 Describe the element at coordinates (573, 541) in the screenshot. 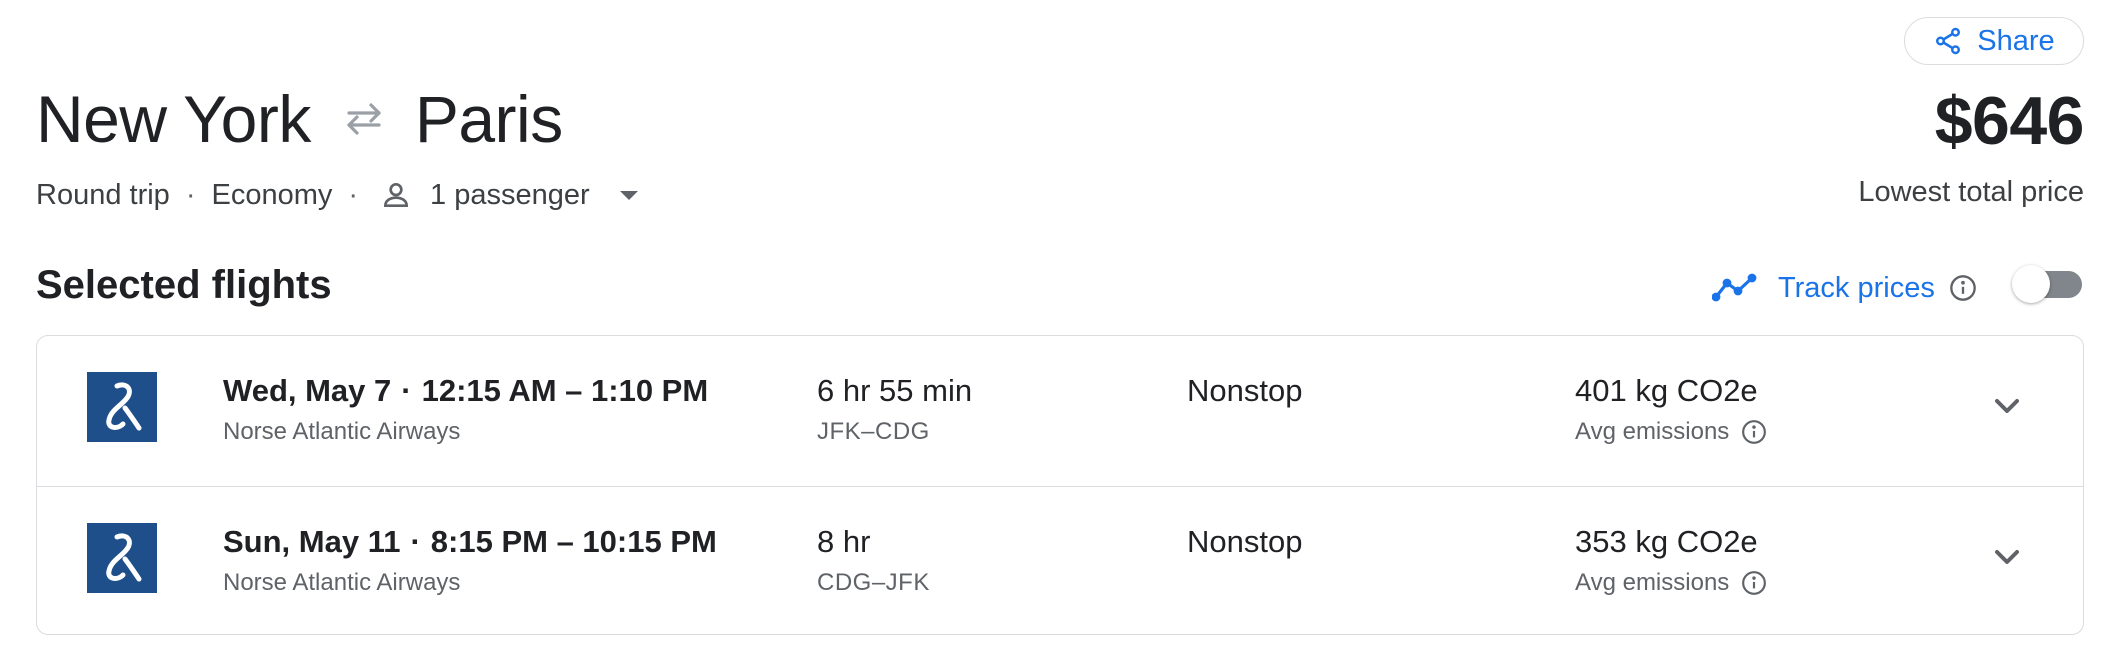

I see `flight-time-range: 8:15 PM – 10:15 PM` at that location.